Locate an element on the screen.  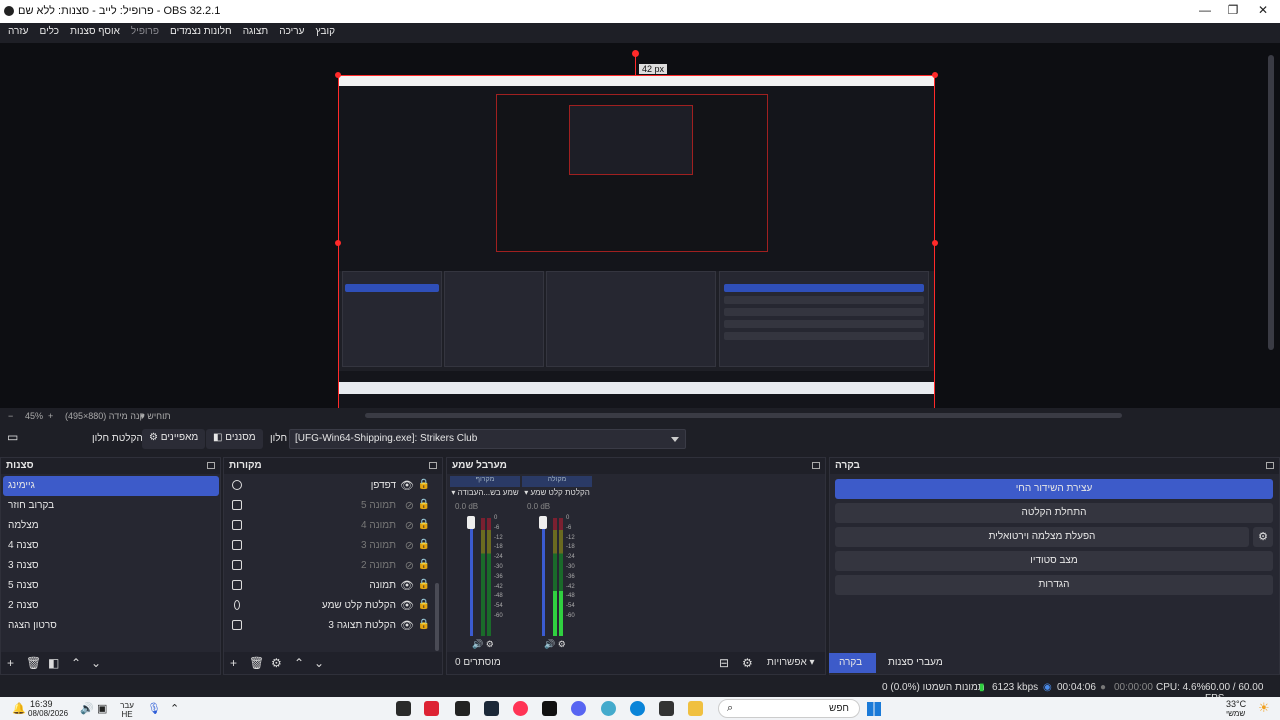
mic-icon: 🎙 is located at coordinates (154, 708).